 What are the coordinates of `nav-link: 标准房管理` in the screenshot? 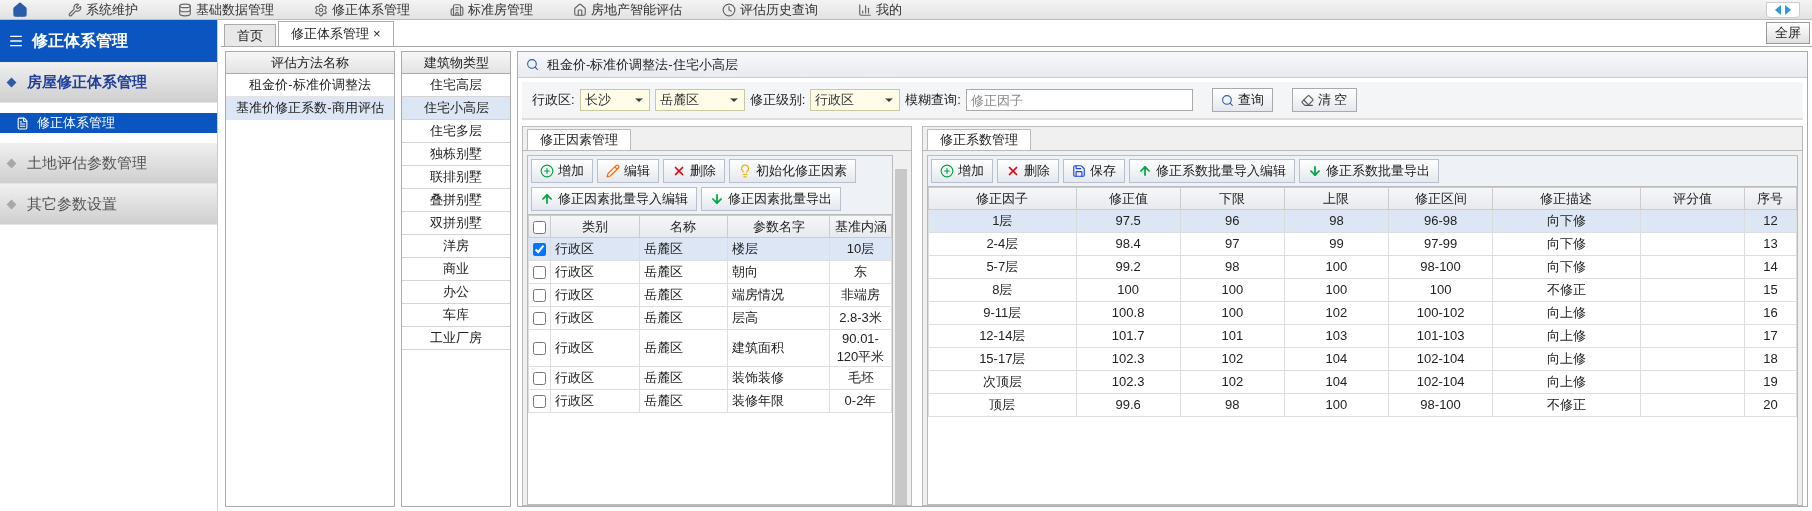 It's located at (491, 10).